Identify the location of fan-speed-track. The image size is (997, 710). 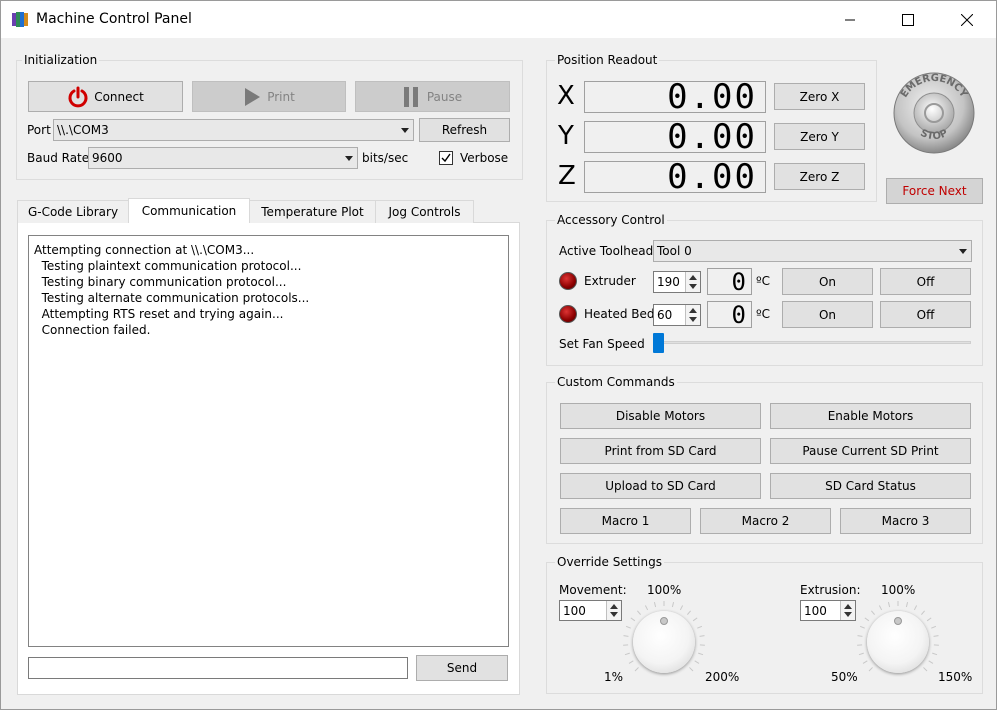
(812, 342).